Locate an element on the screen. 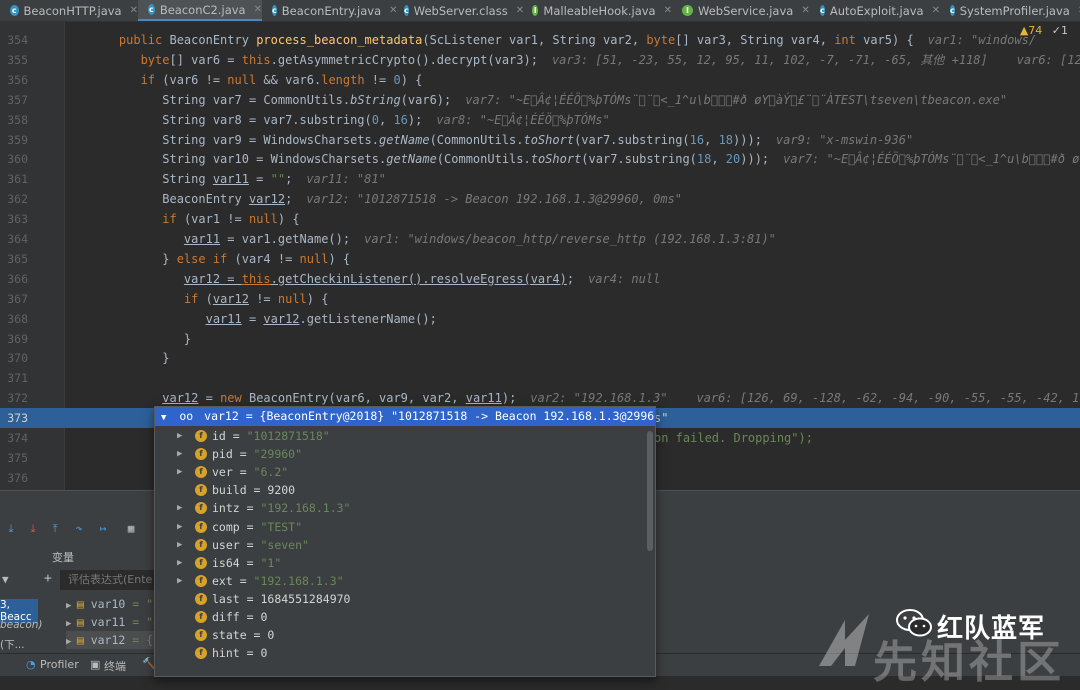 Image resolution: width=1080 pixels, height=690 pixels. variable-name: var10 is located at coordinates (111, 604).